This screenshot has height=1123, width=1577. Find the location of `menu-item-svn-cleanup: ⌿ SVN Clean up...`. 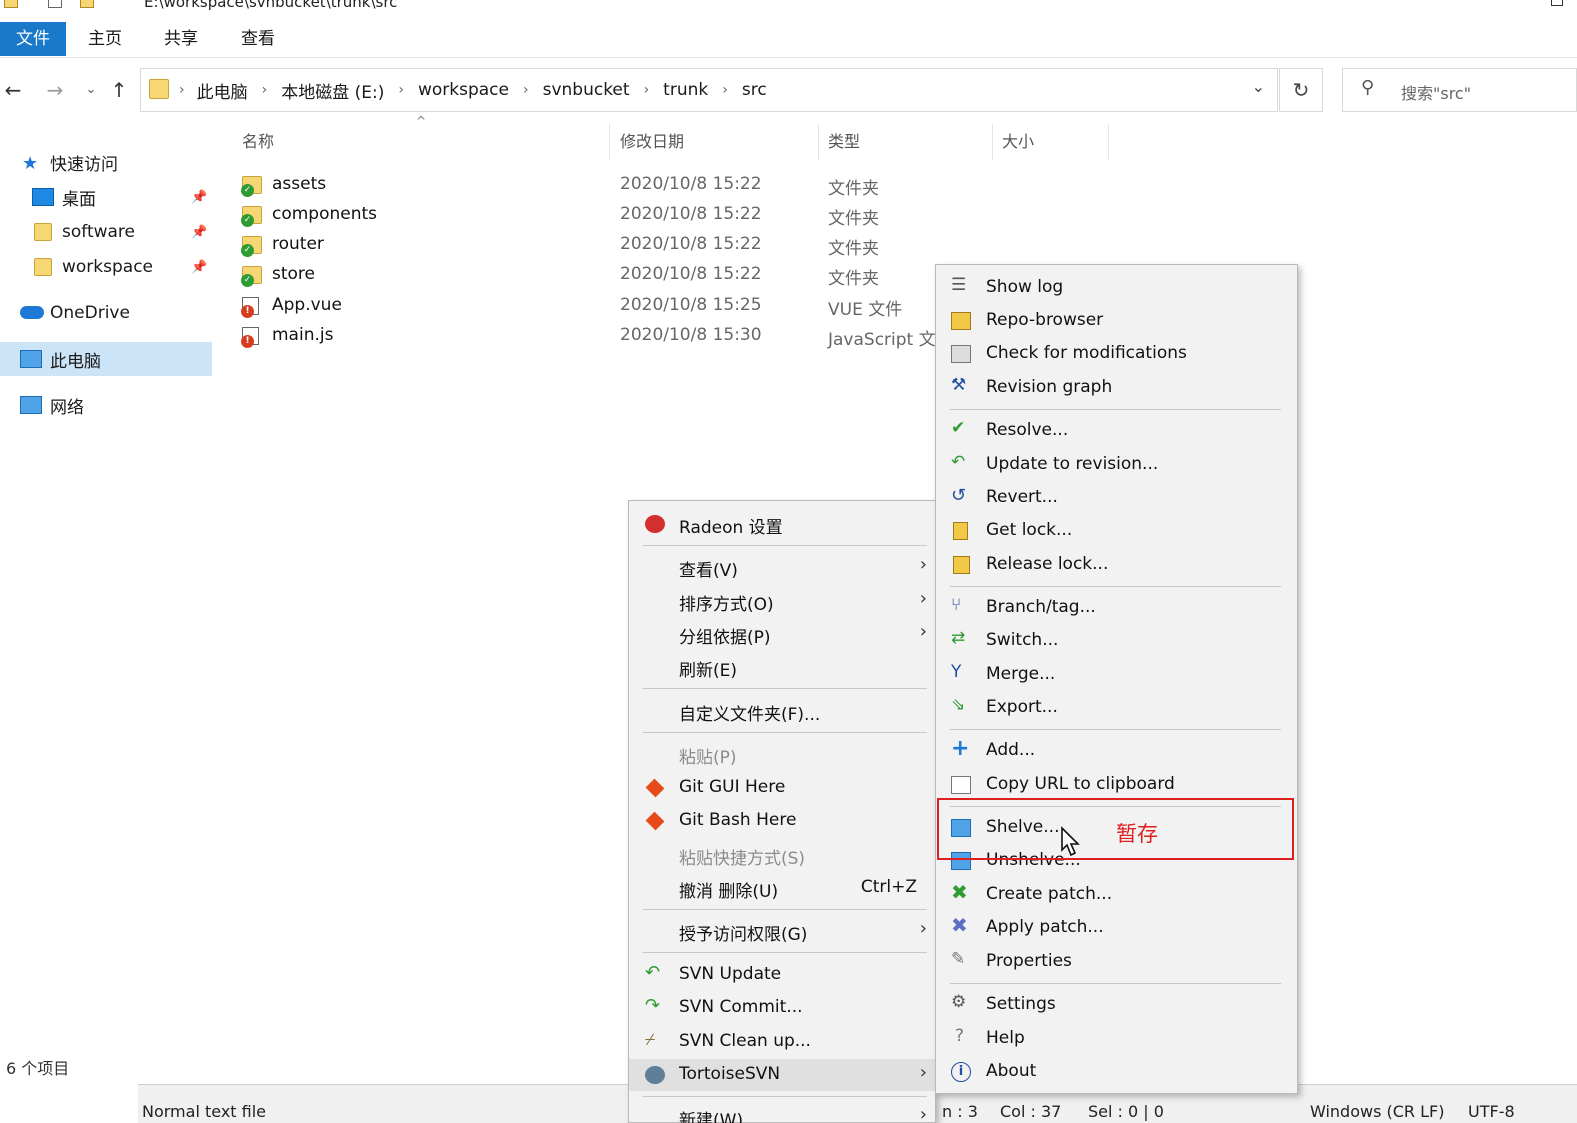

menu-item-svn-cleanup: ⌿ SVN Clean up... is located at coordinates (782, 1042).